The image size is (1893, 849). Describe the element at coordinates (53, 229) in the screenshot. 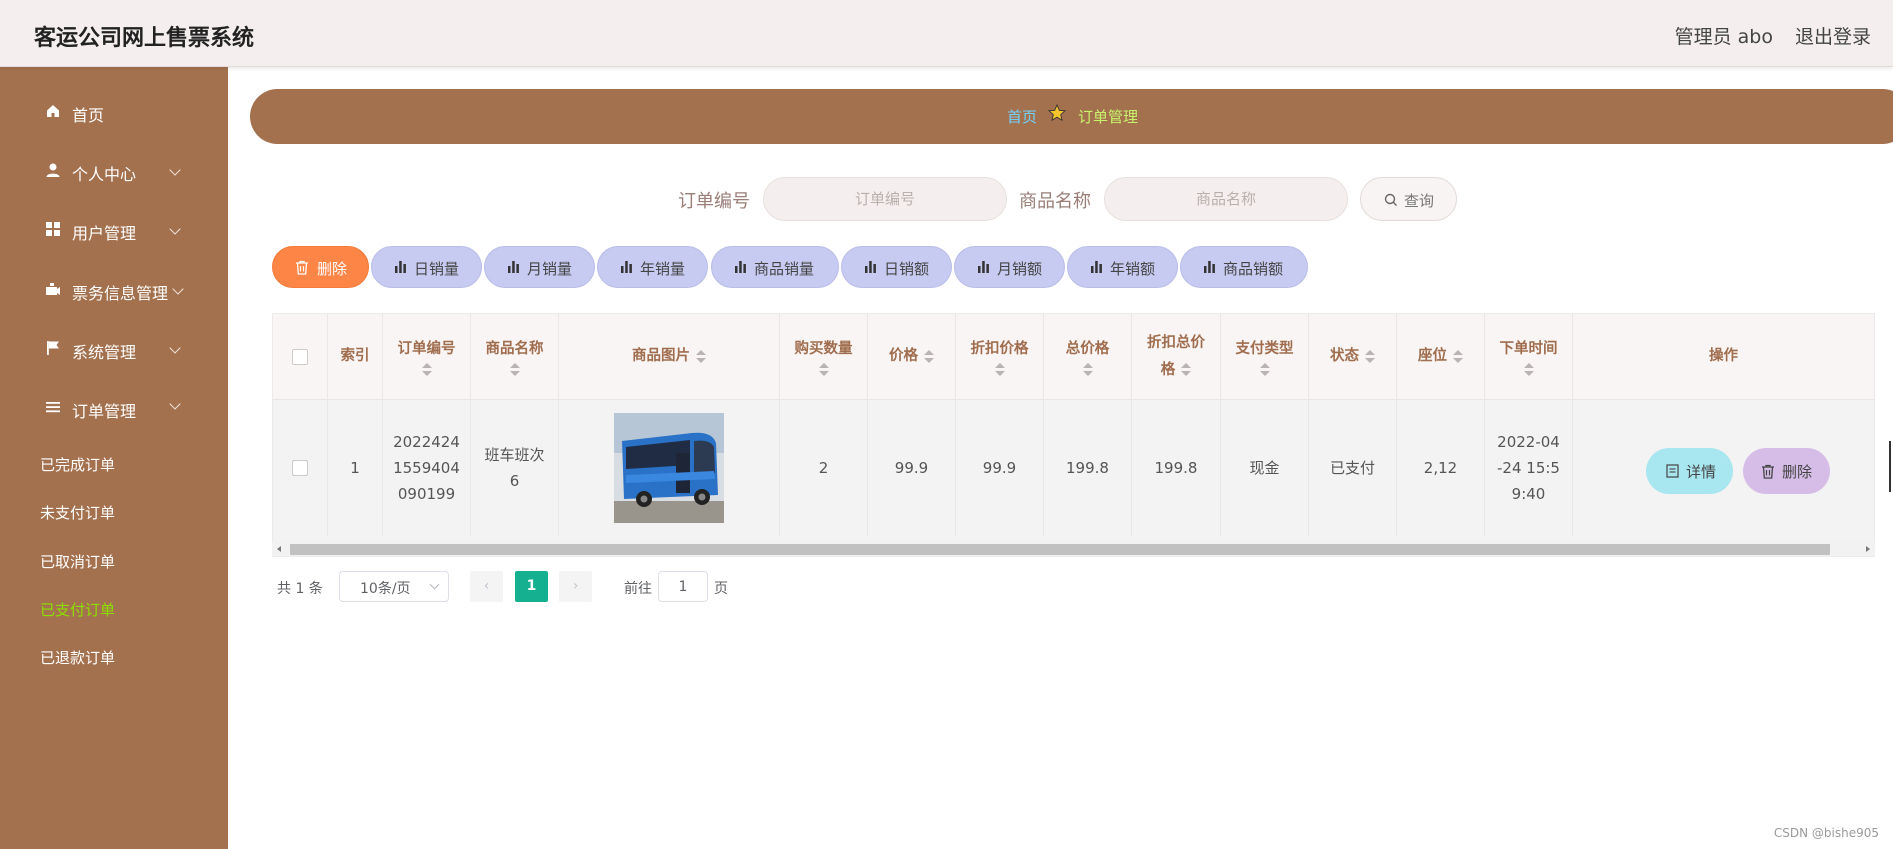

I see `grid-icon` at that location.